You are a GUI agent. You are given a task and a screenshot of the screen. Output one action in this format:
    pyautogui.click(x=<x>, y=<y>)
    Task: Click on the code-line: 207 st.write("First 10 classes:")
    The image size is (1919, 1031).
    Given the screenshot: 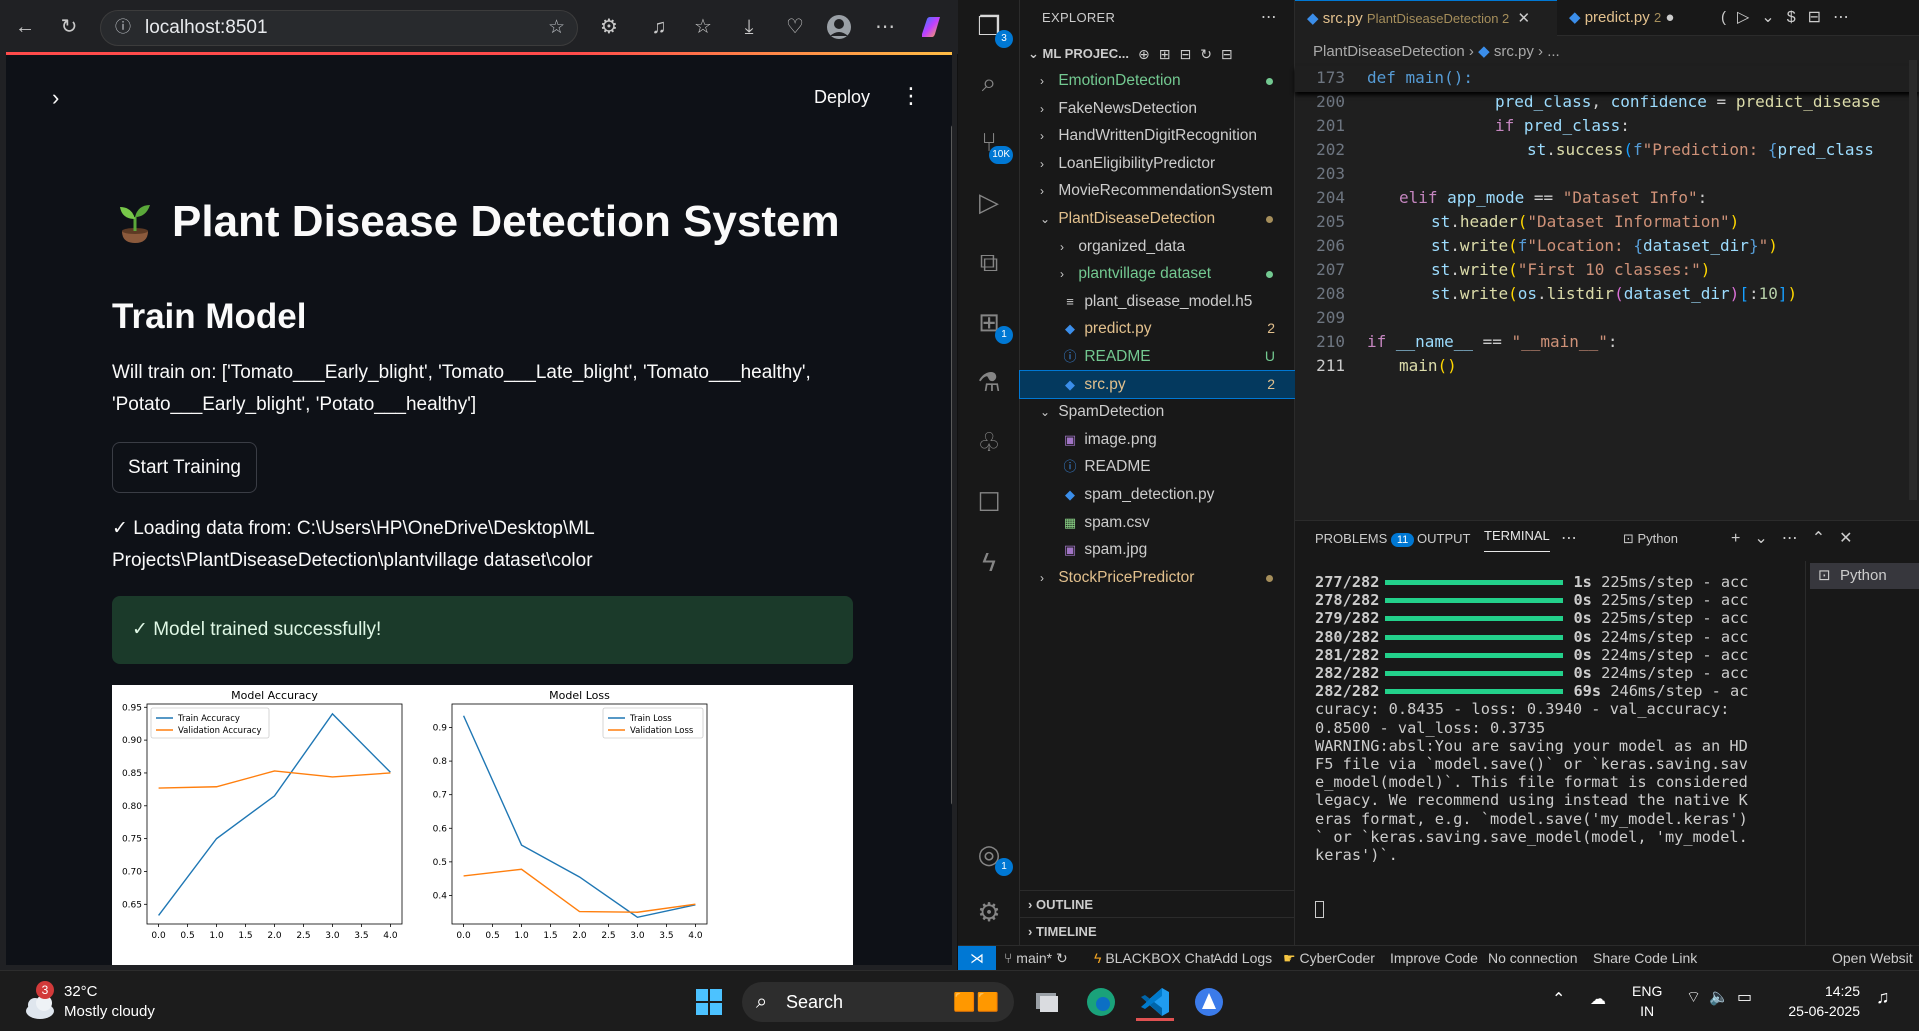 What is the action you would take?
    pyautogui.click(x=1607, y=270)
    